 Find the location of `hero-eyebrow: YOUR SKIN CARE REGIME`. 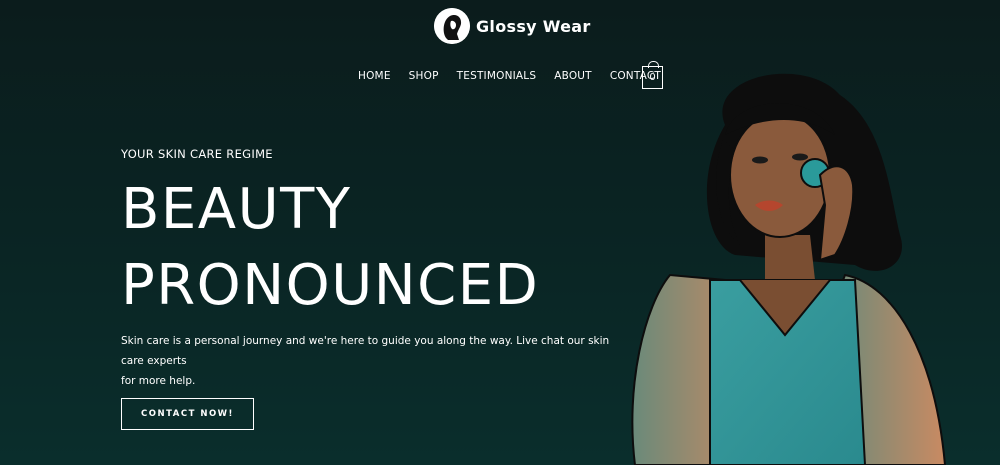

hero-eyebrow: YOUR SKIN CARE REGIME is located at coordinates (197, 154).